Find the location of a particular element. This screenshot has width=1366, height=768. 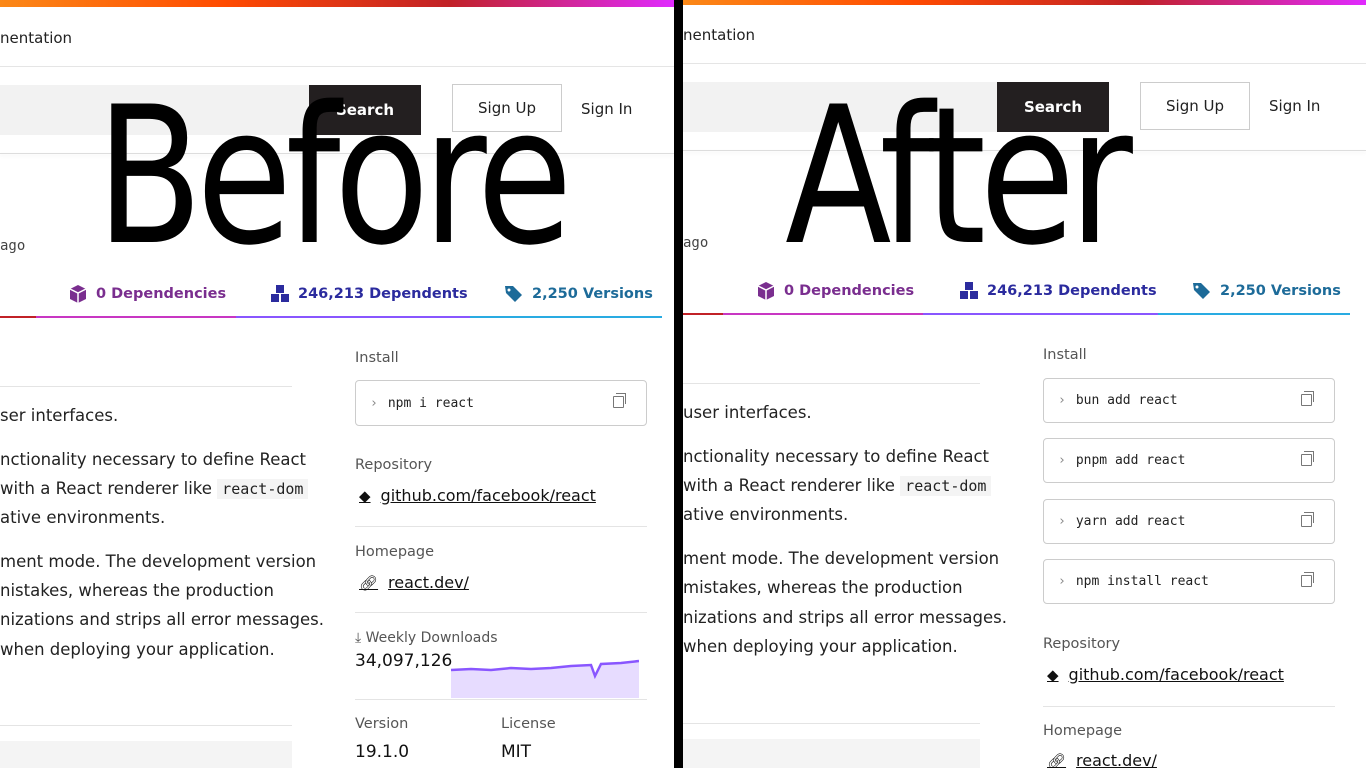

homepage-label: Homepage is located at coordinates (1083, 731).